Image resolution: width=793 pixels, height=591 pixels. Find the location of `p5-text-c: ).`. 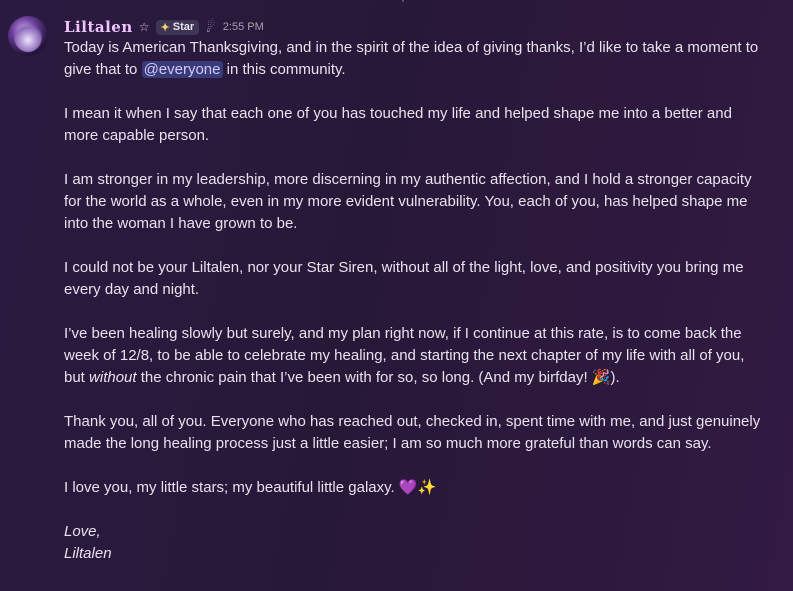

p5-text-c: ). is located at coordinates (615, 377).